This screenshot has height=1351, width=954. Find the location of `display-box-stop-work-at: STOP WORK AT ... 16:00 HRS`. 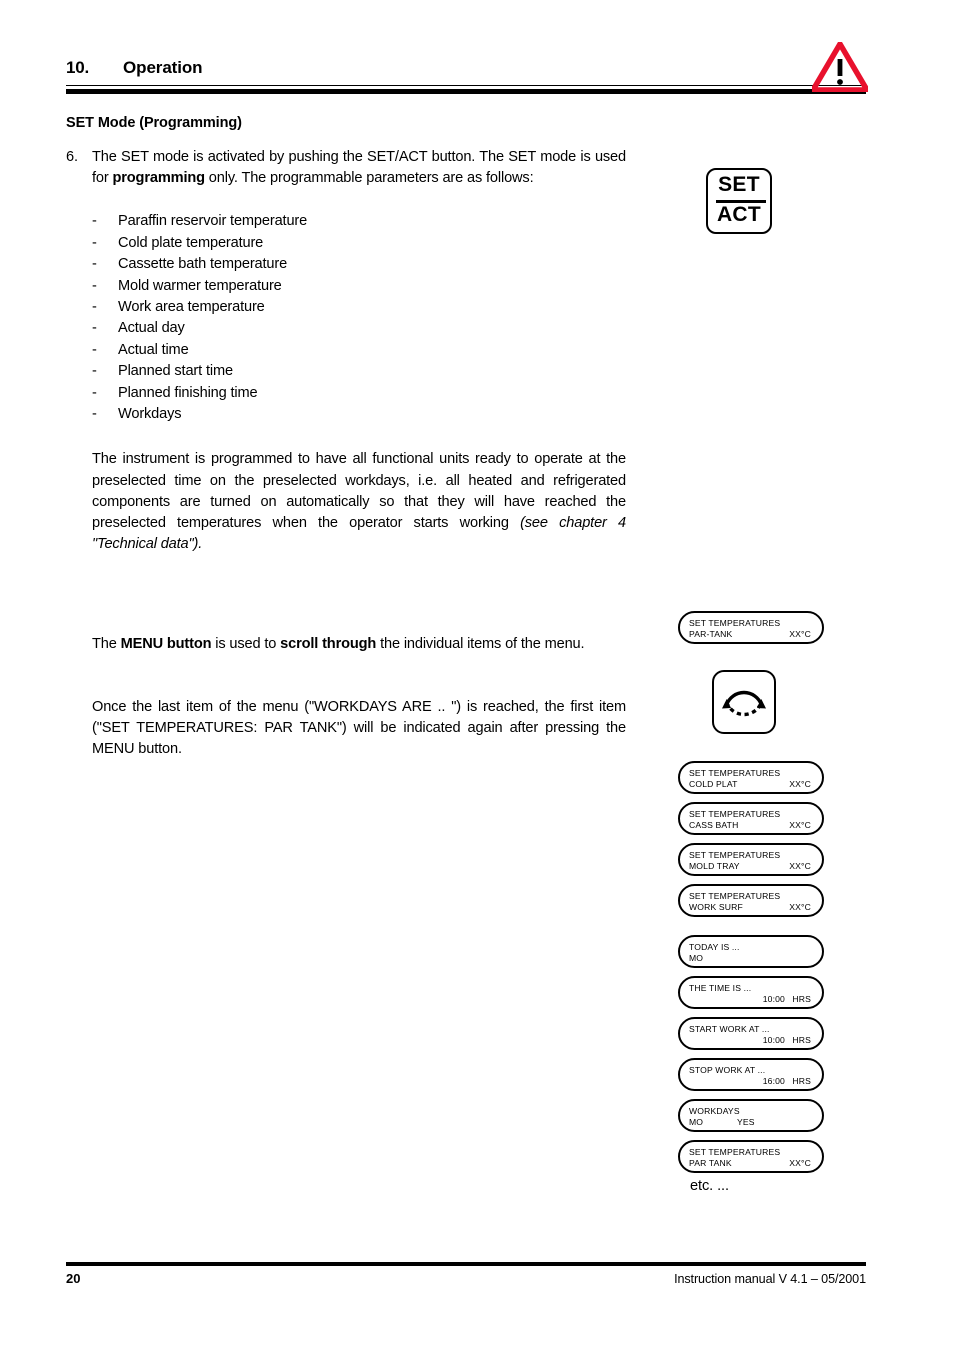

display-box-stop-work-at: STOP WORK AT ... 16:00 HRS is located at coordinates (751, 1074).